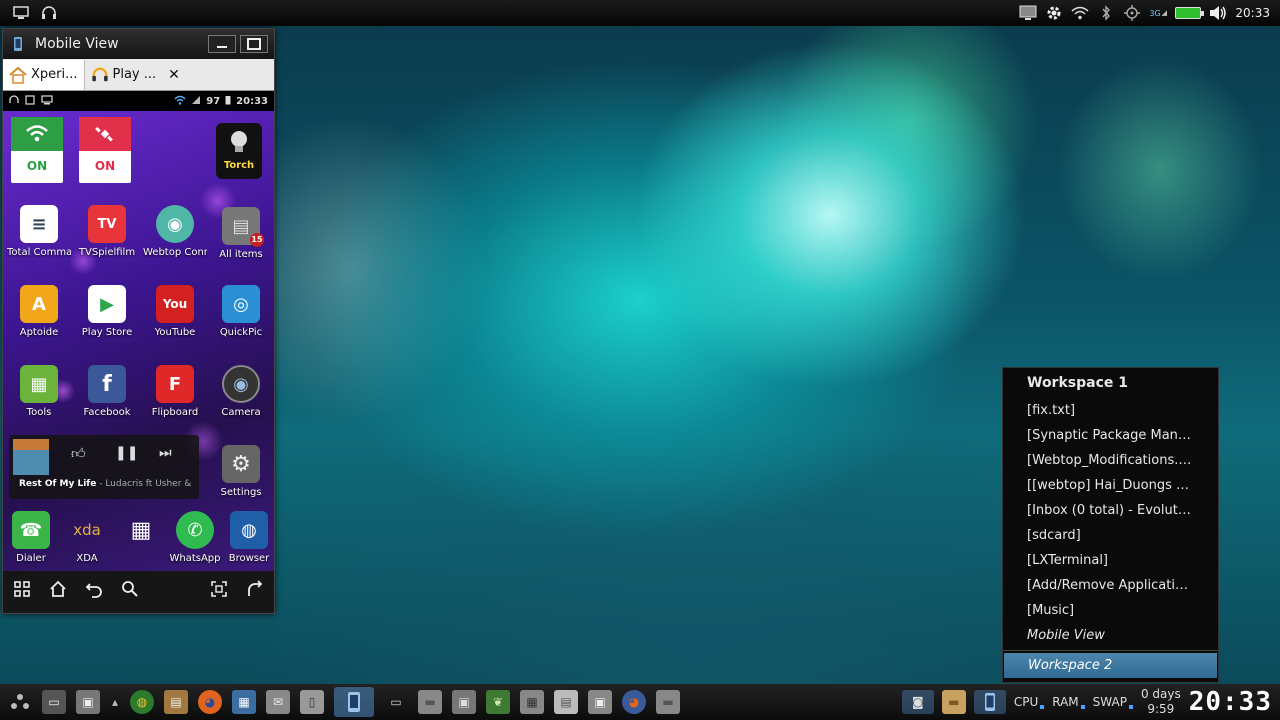 Image resolution: width=1280 pixels, height=720 pixels. What do you see at coordinates (1110, 585) in the screenshot?
I see `window-item-add-remove-apps: [Add/Remove Applications]` at bounding box center [1110, 585].